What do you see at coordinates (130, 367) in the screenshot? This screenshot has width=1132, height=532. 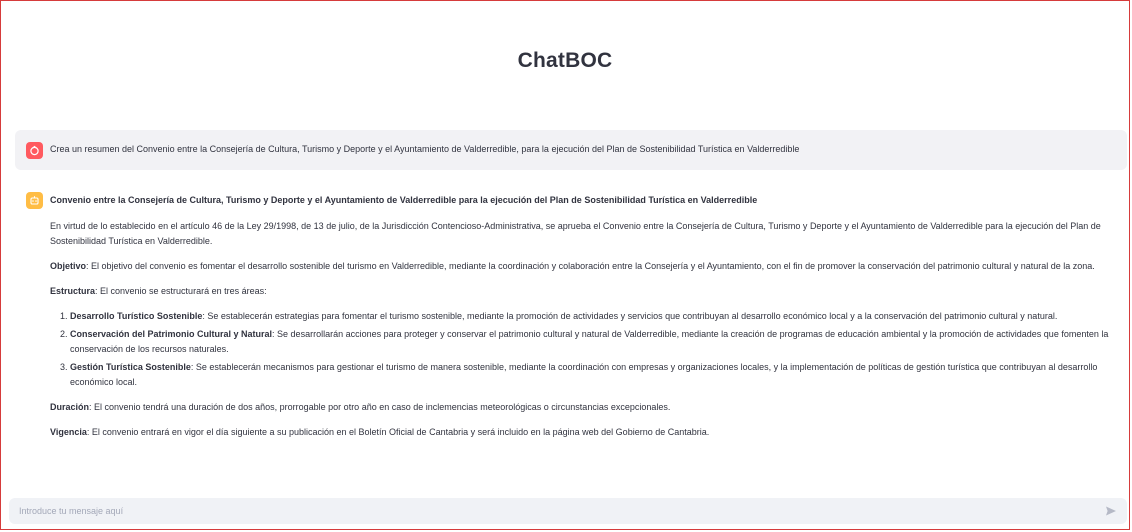 I see `area-label: Gestión Turística Sostenible` at bounding box center [130, 367].